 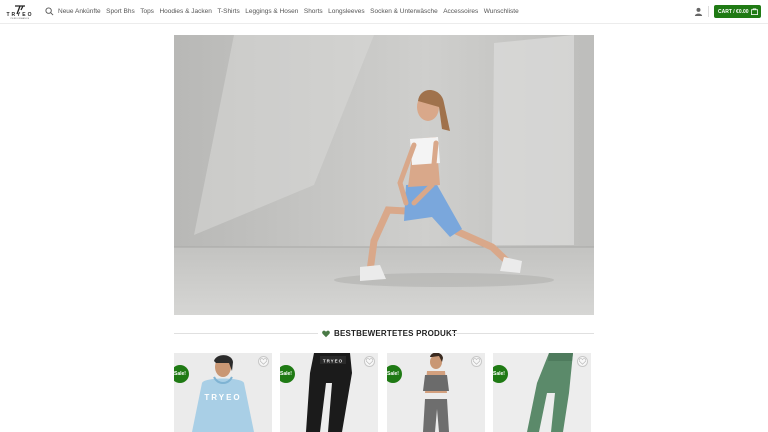 I want to click on nav-item-longsleeves: Longsleeves, so click(x=346, y=11).